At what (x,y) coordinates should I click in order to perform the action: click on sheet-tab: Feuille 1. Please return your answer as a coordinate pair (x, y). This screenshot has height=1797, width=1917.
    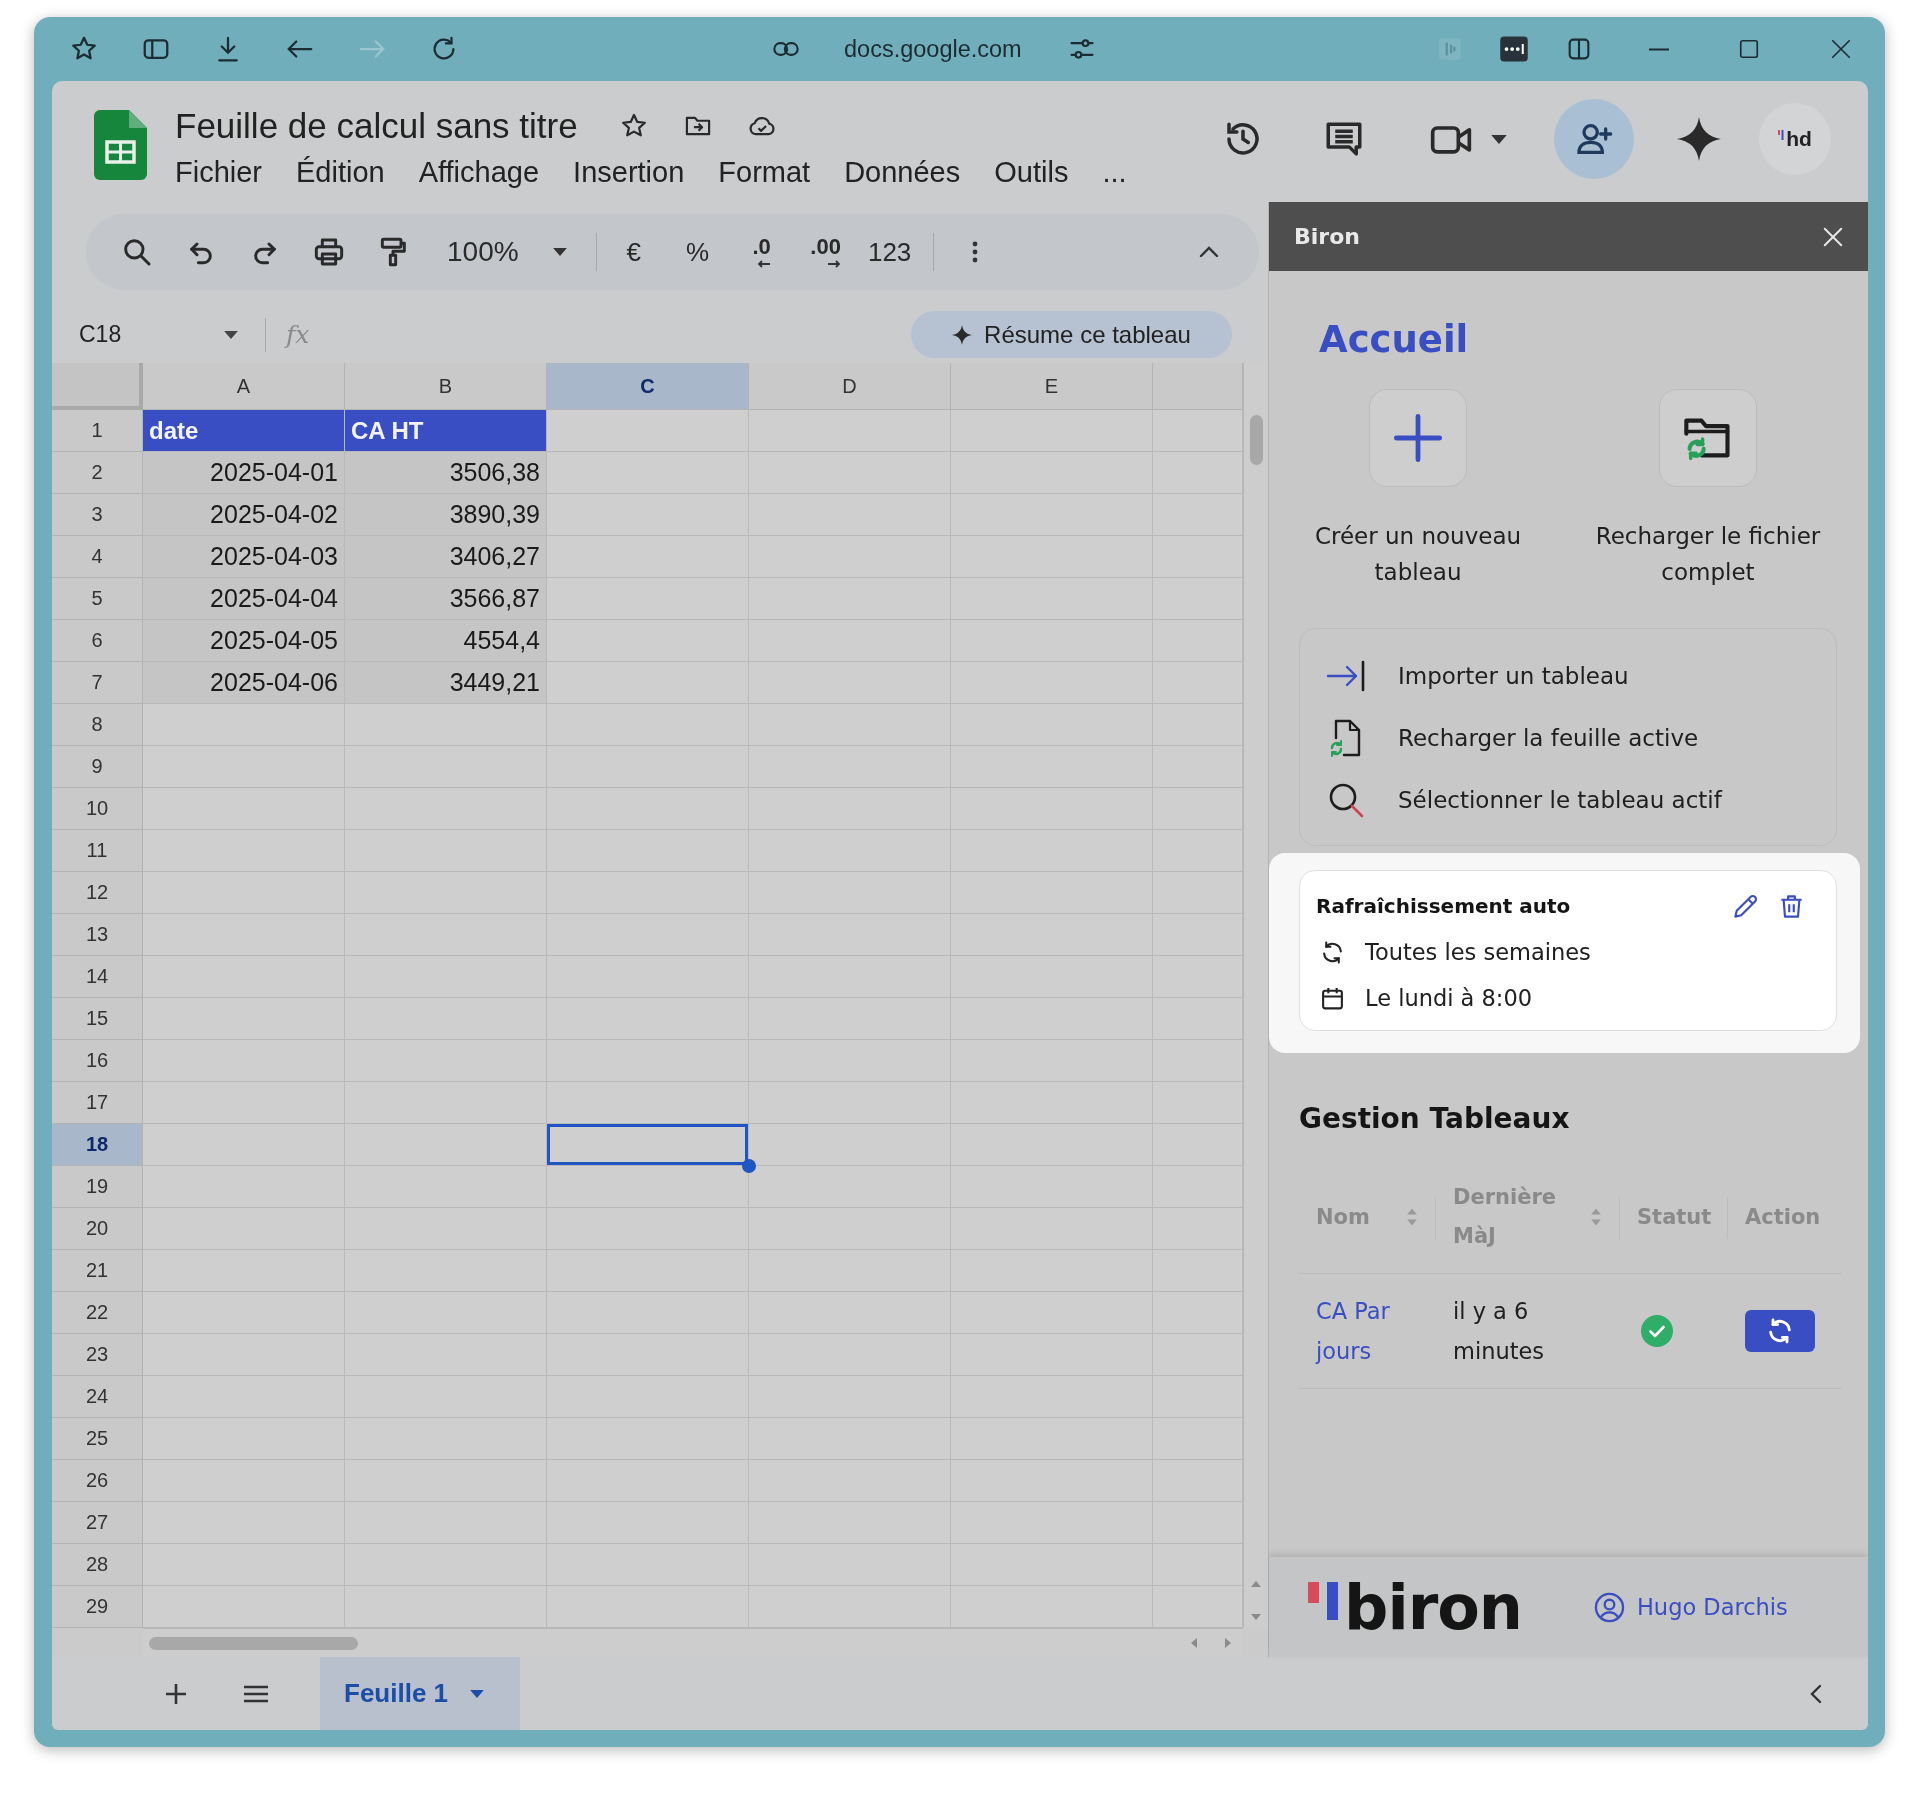
    Looking at the image, I should click on (420, 1693).